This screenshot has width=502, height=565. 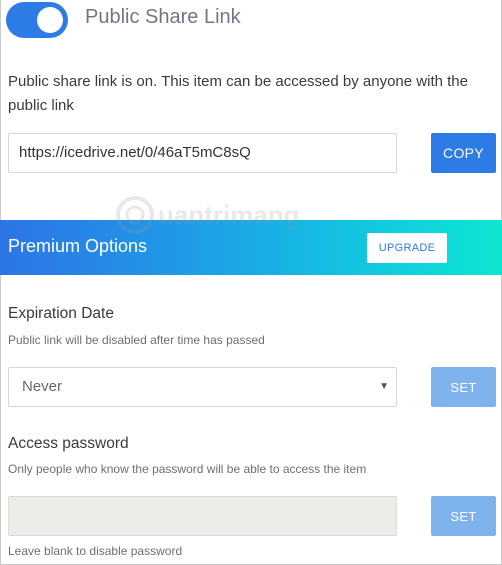 I want to click on public-share-title: Public Share Link, so click(x=163, y=17).